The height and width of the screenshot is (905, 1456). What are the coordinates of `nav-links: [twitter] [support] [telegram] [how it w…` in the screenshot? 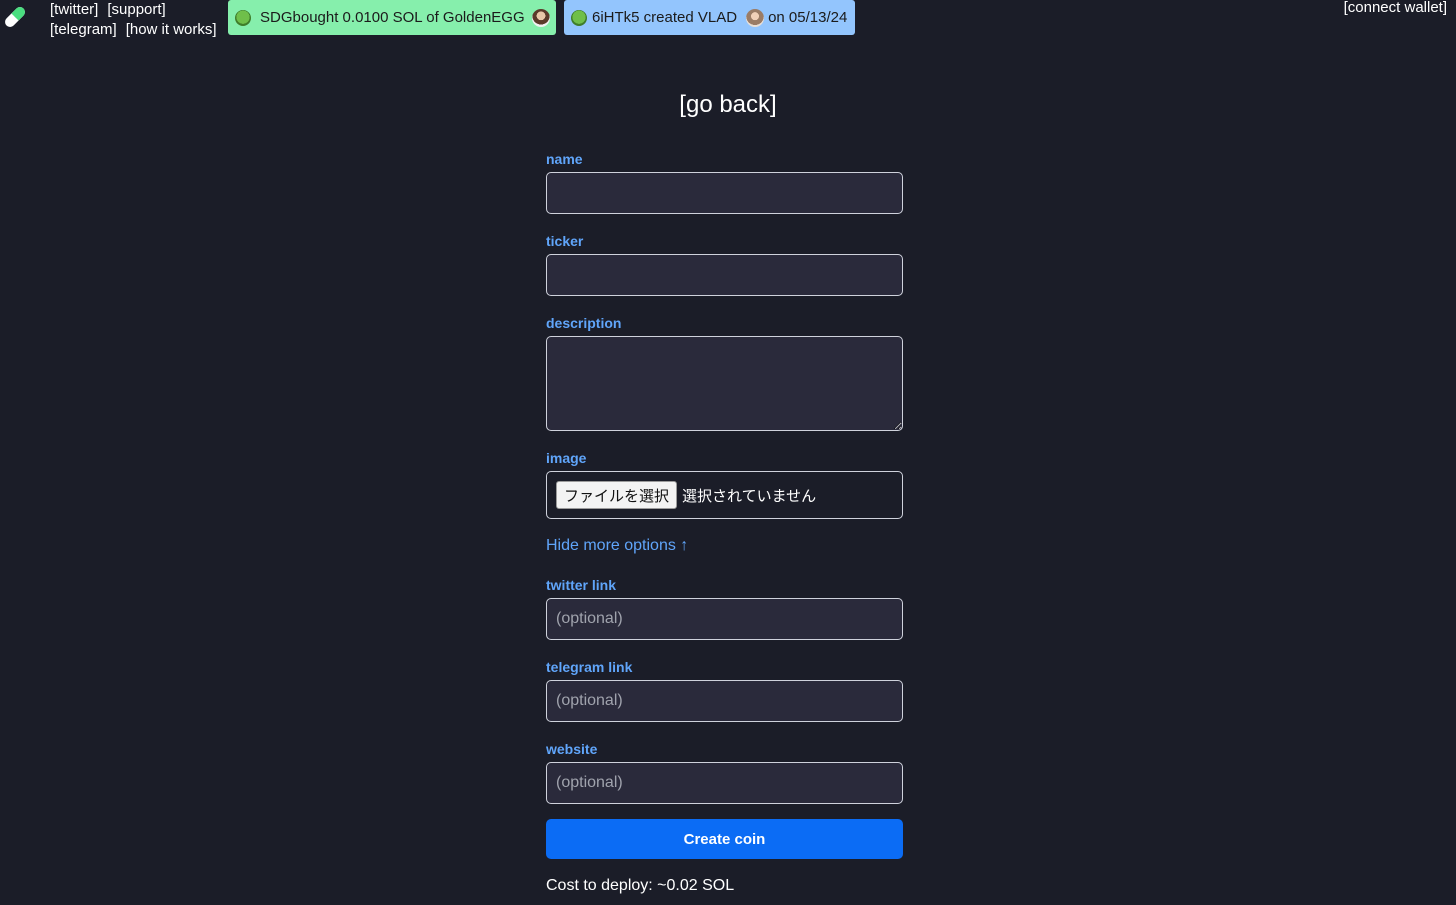 It's located at (133, 20).